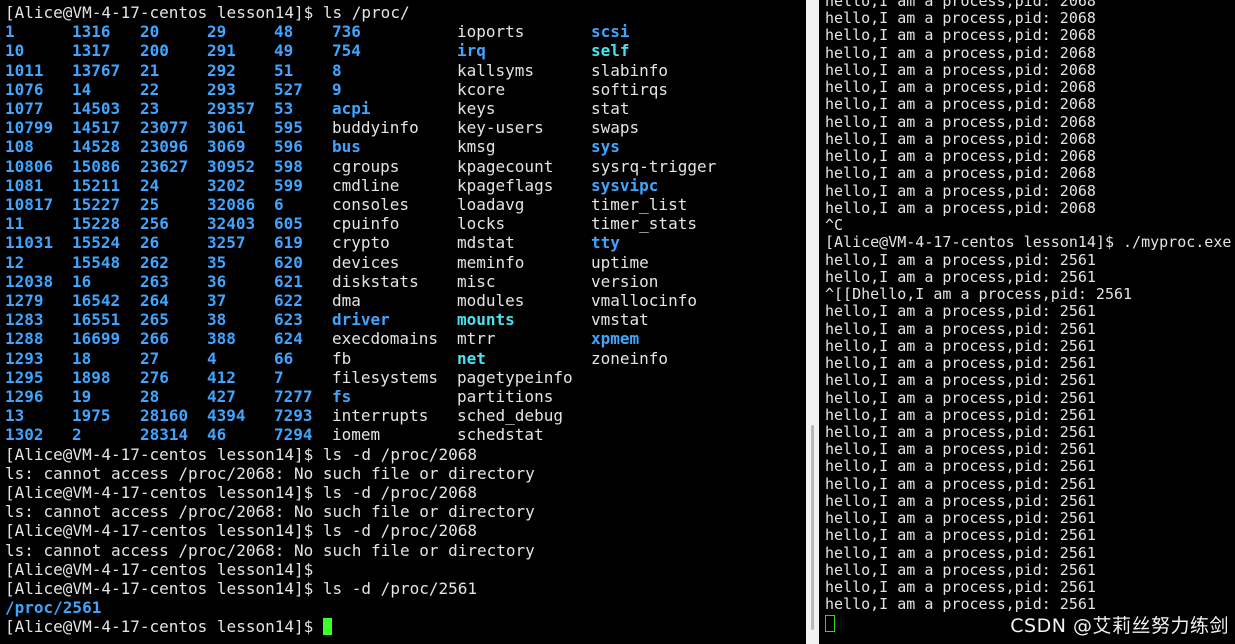 The width and height of the screenshot is (1235, 644). What do you see at coordinates (168, 626) in the screenshot?
I see `active-prompt-line: [Alice@VM-4-17-centos lesson14]$` at bounding box center [168, 626].